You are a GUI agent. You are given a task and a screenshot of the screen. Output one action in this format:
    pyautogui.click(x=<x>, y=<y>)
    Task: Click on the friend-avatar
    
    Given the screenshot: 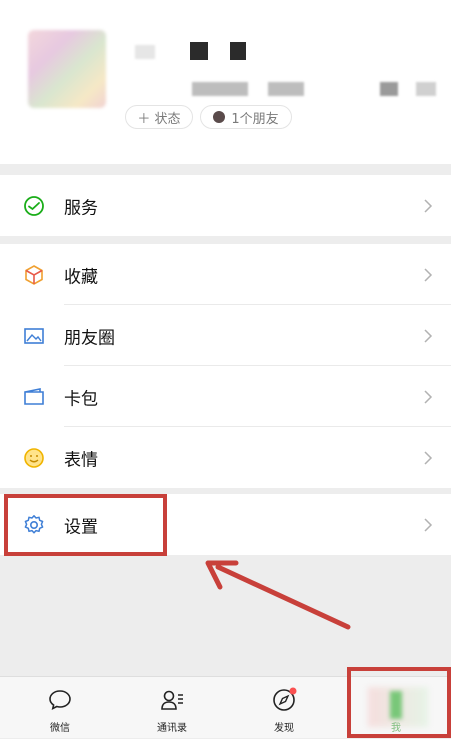 What is the action you would take?
    pyautogui.click(x=219, y=117)
    